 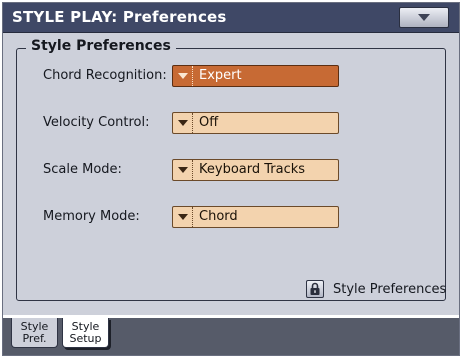 What do you see at coordinates (390, 289) in the screenshot?
I see `style-preferences-lock-label: Style Preferences` at bounding box center [390, 289].